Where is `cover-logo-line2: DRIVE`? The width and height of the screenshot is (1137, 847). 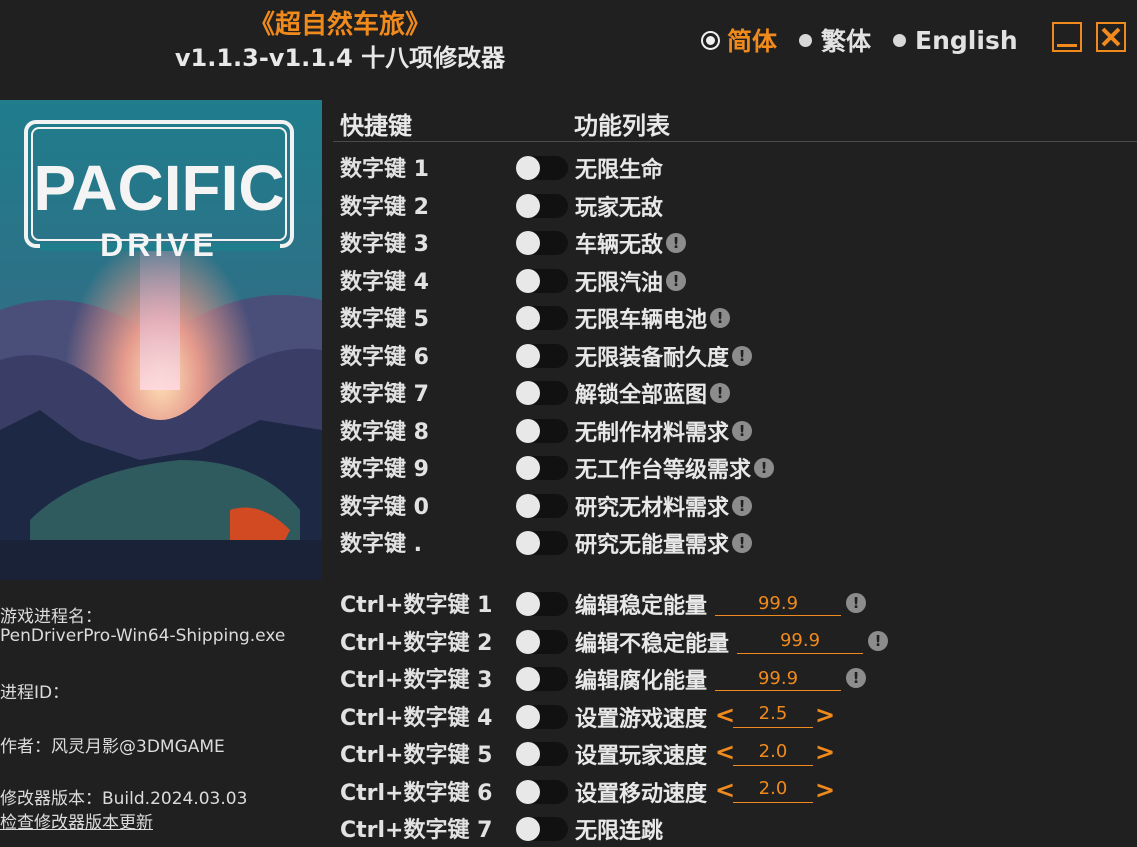
cover-logo-line2: DRIVE is located at coordinates (159, 245).